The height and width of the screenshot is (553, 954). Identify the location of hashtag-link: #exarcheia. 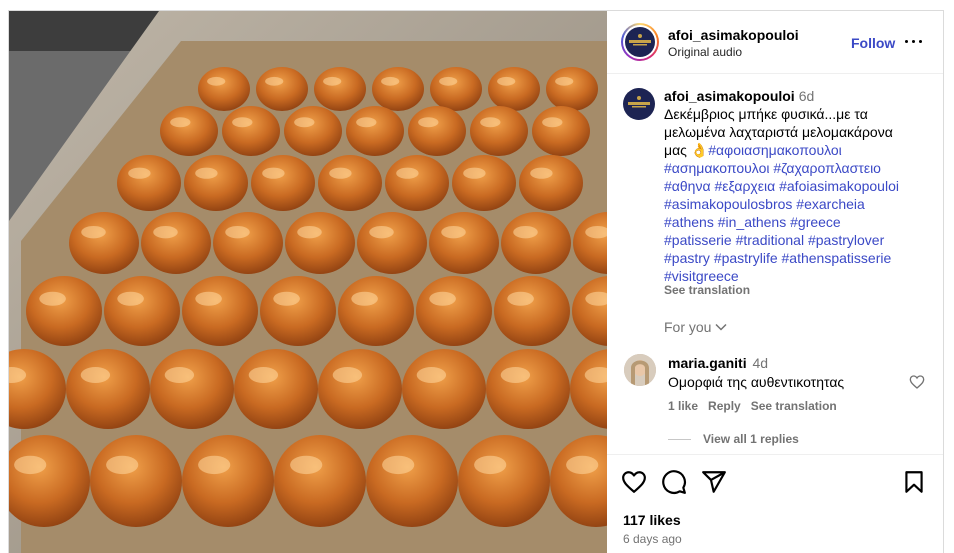
(830, 204).